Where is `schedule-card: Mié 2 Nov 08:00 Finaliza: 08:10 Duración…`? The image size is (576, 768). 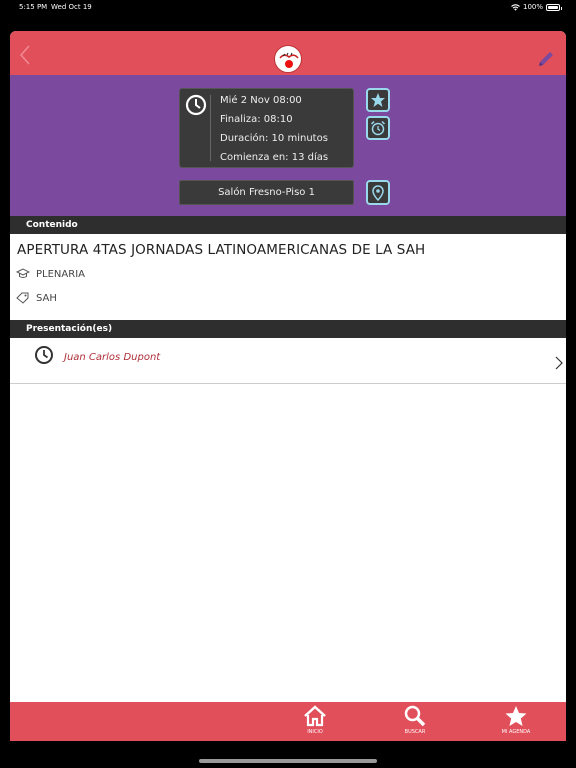
schedule-card: Mié 2 Nov 08:00 Finaliza: 08:10 Duración… is located at coordinates (266, 128).